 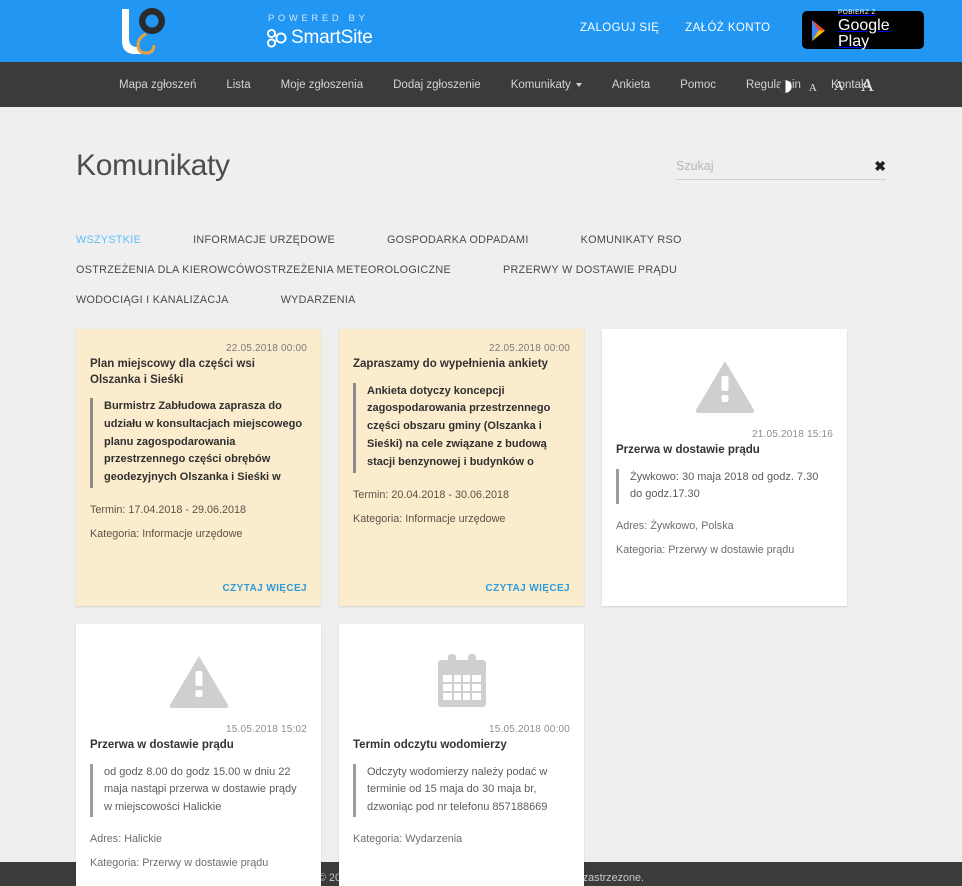 I want to click on filter-tab-wszystkie: WSZYSTKIE, so click(x=108, y=240).